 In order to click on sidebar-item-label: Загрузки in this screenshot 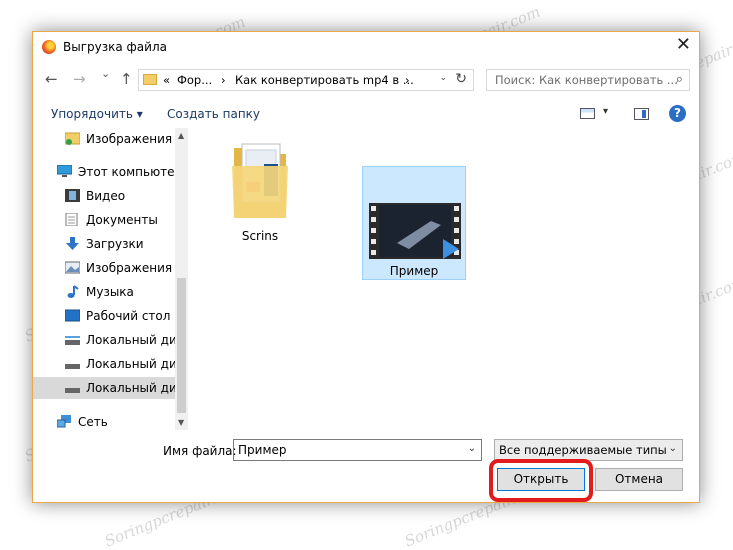, I will do `click(115, 244)`.